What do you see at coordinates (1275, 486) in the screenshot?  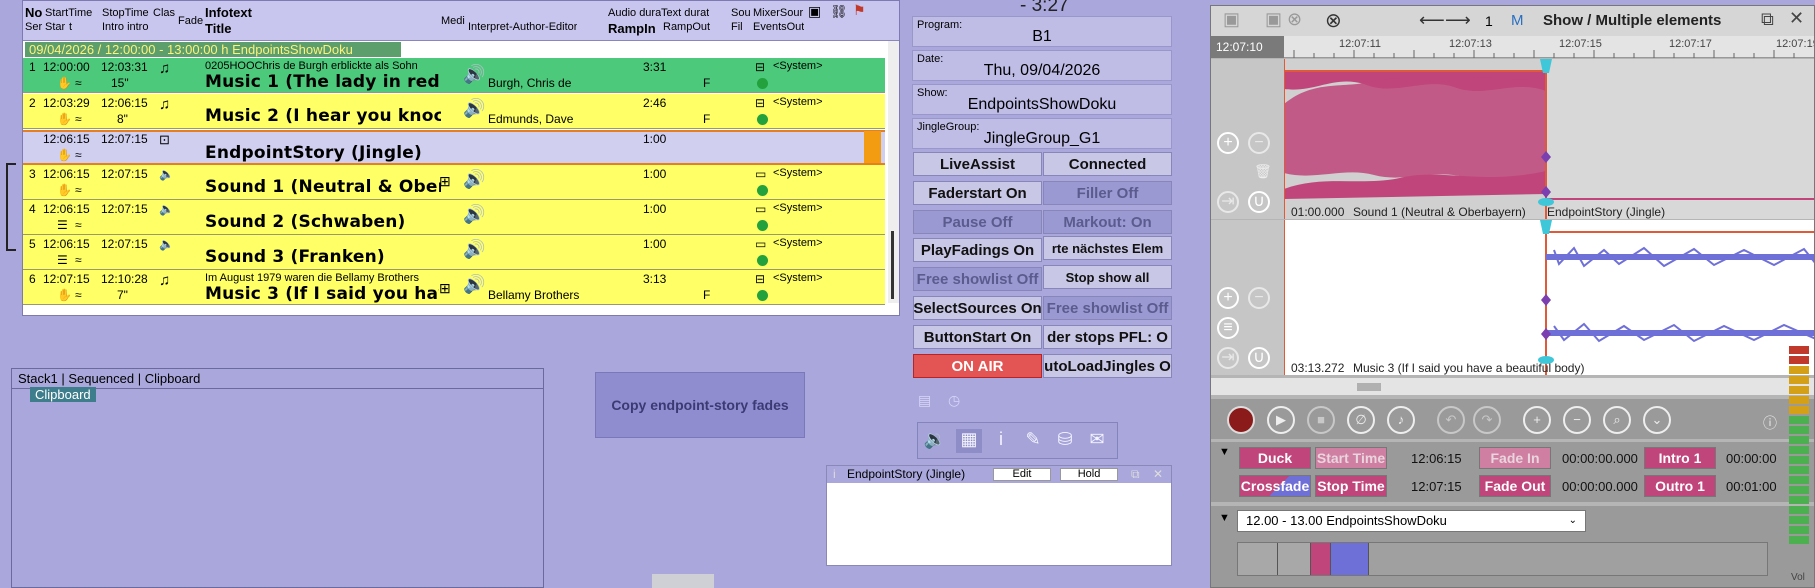 I see `crossfade-button: Crossfade` at bounding box center [1275, 486].